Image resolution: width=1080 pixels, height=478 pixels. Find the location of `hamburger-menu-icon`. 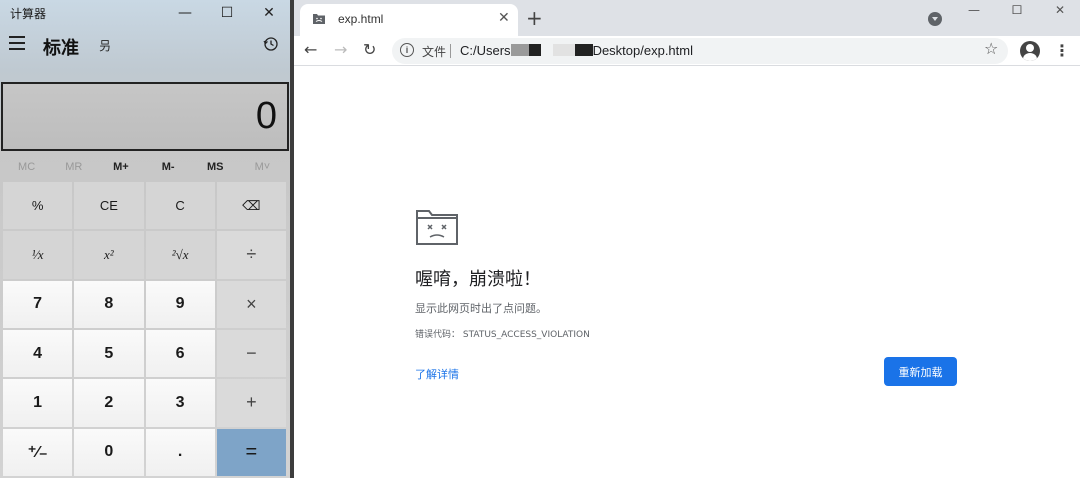

hamburger-menu-icon is located at coordinates (18, 45).